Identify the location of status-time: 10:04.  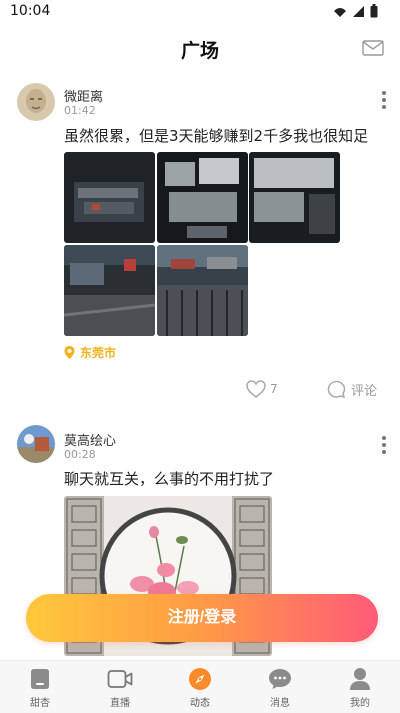
(30, 11).